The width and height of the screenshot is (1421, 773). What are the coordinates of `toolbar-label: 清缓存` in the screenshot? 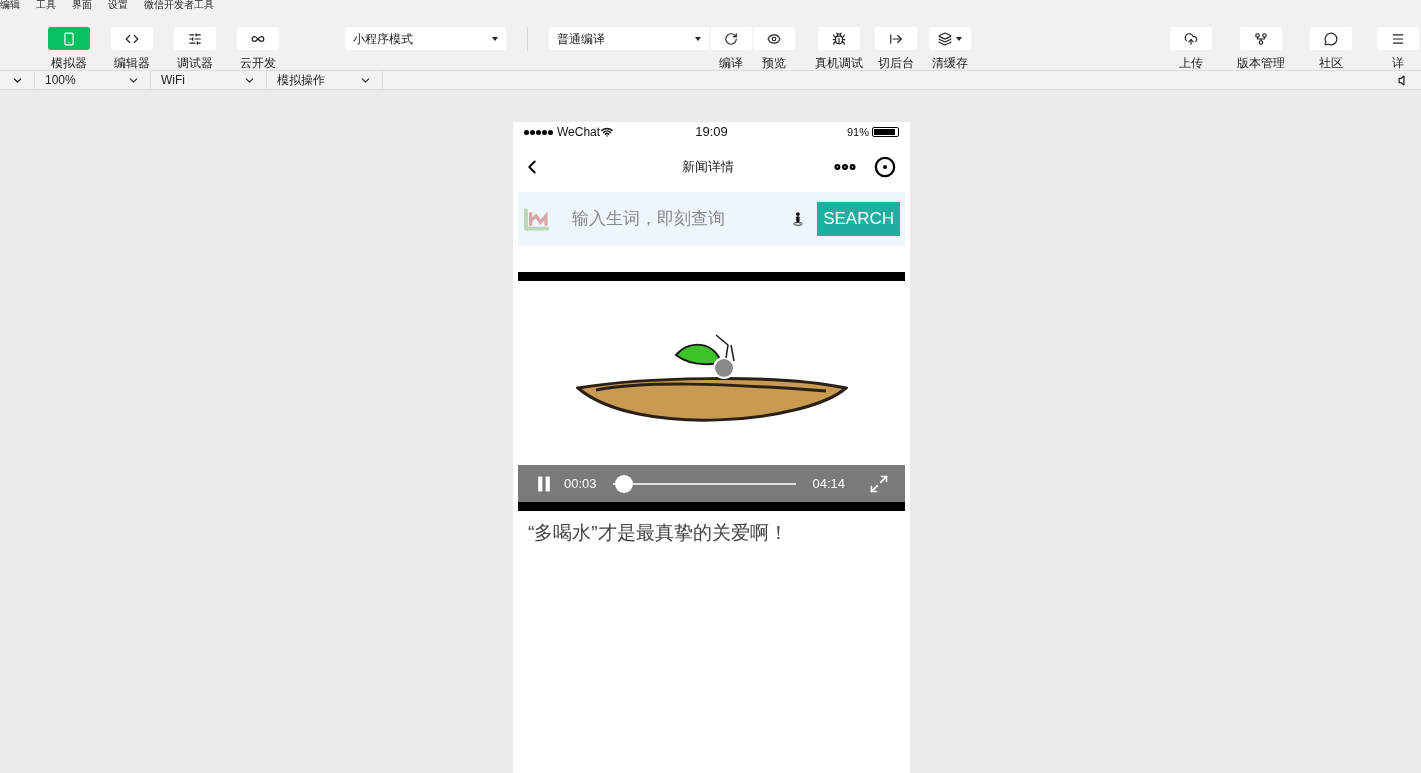 It's located at (950, 63).